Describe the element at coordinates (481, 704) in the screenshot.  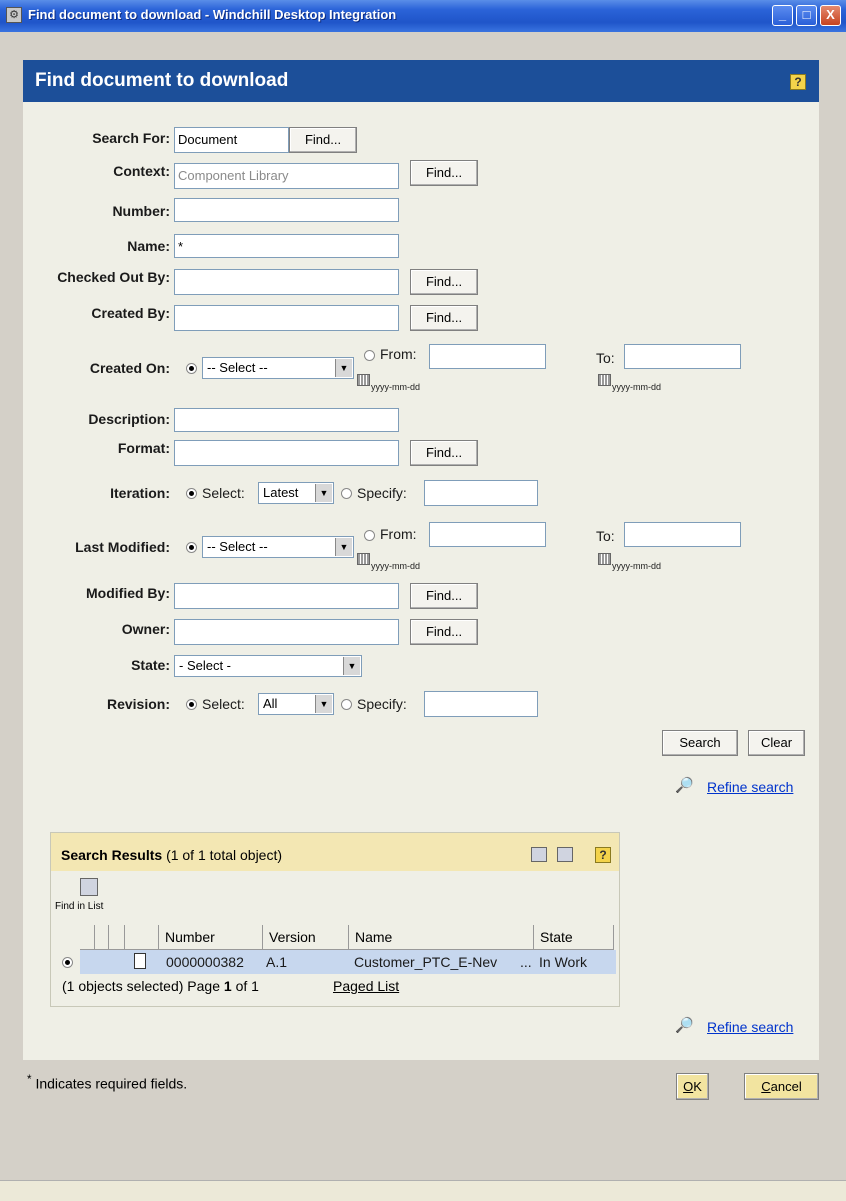
I see `revision-specify-field` at that location.